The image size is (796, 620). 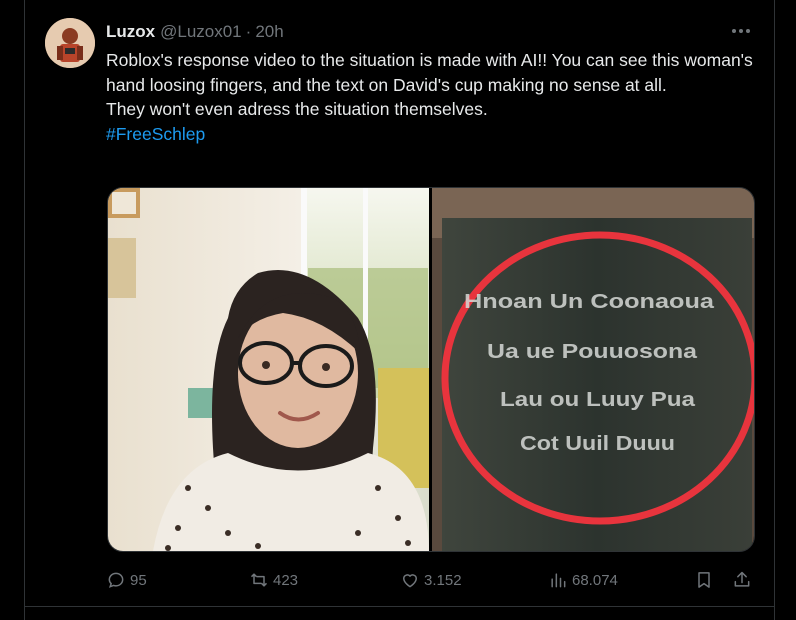 What do you see at coordinates (410, 581) in the screenshot?
I see `heart-icon` at bounding box center [410, 581].